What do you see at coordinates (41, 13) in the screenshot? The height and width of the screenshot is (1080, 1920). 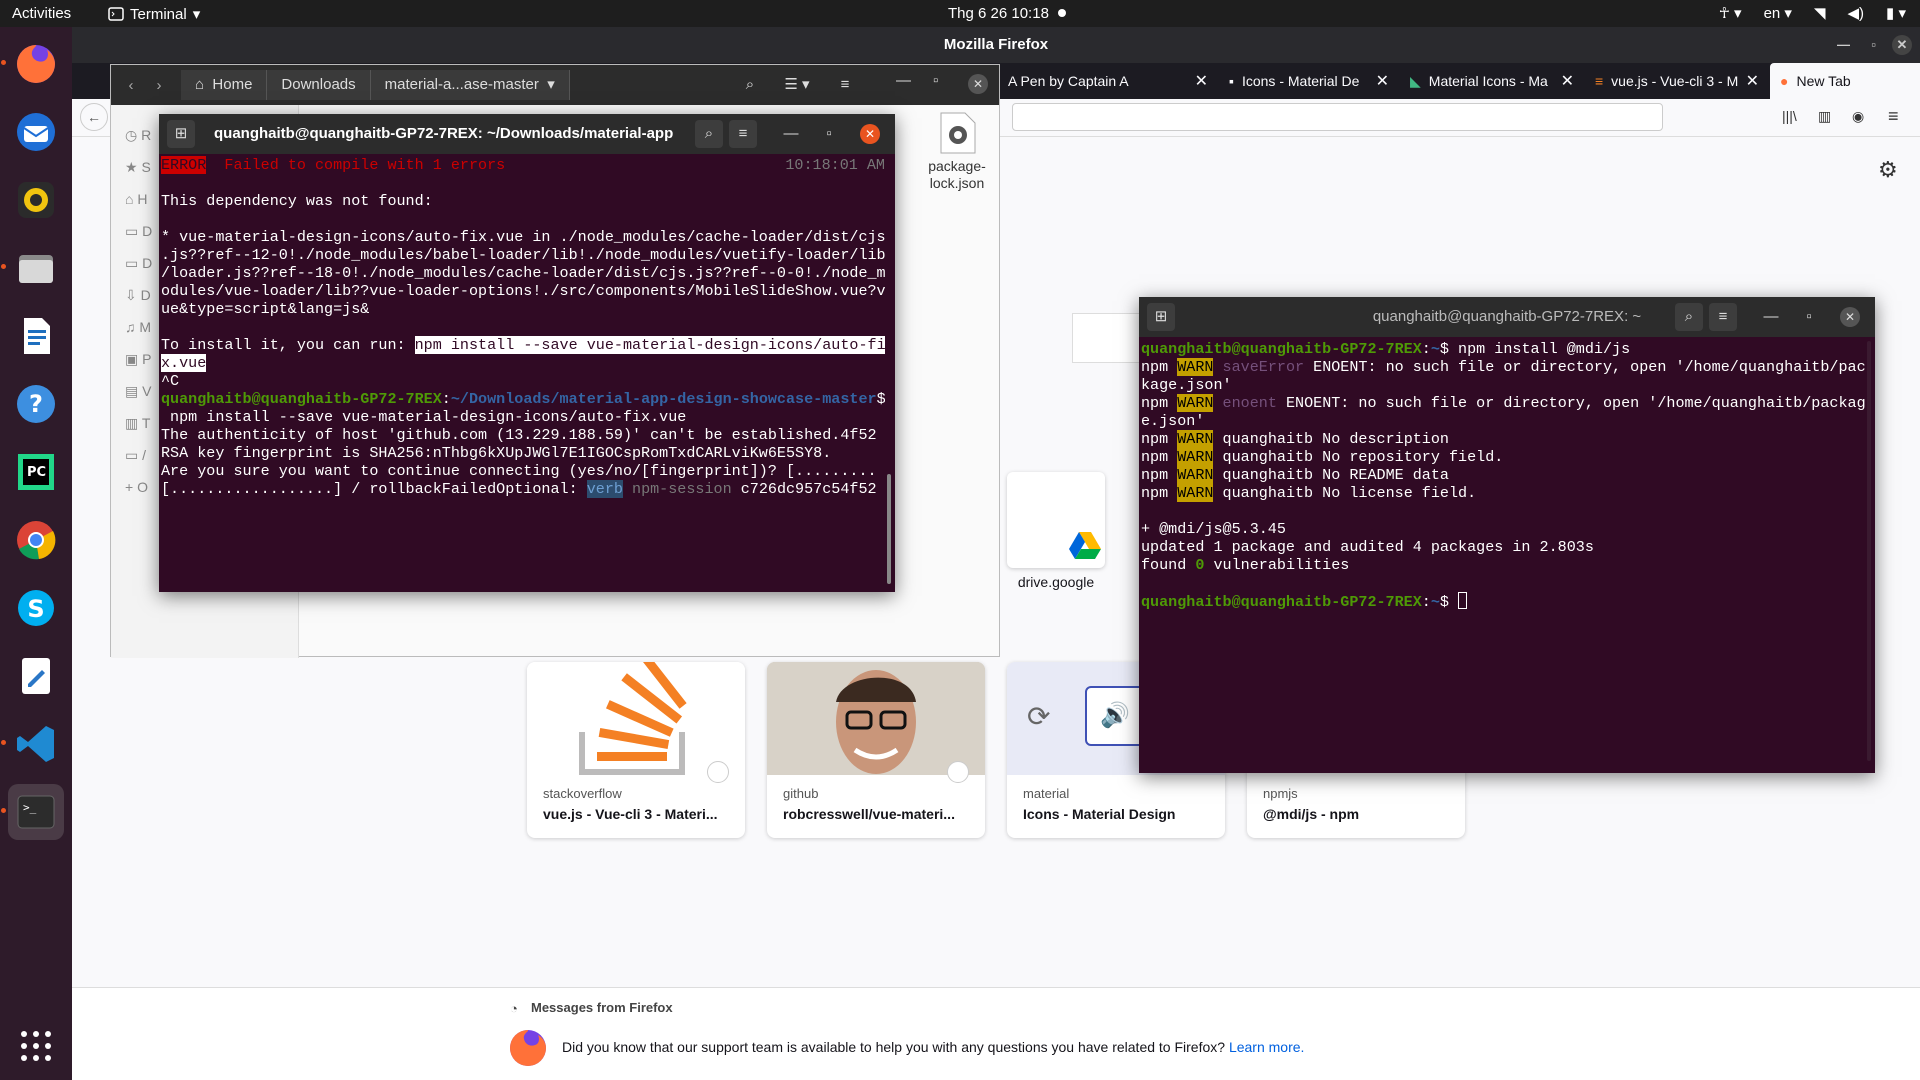 I see `activities-button: Activities` at bounding box center [41, 13].